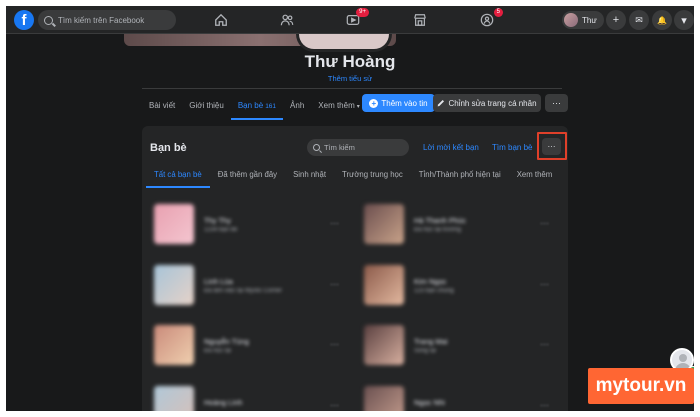  What do you see at coordinates (362, 12) in the screenshot?
I see `watch-badge: 9+` at bounding box center [362, 12].